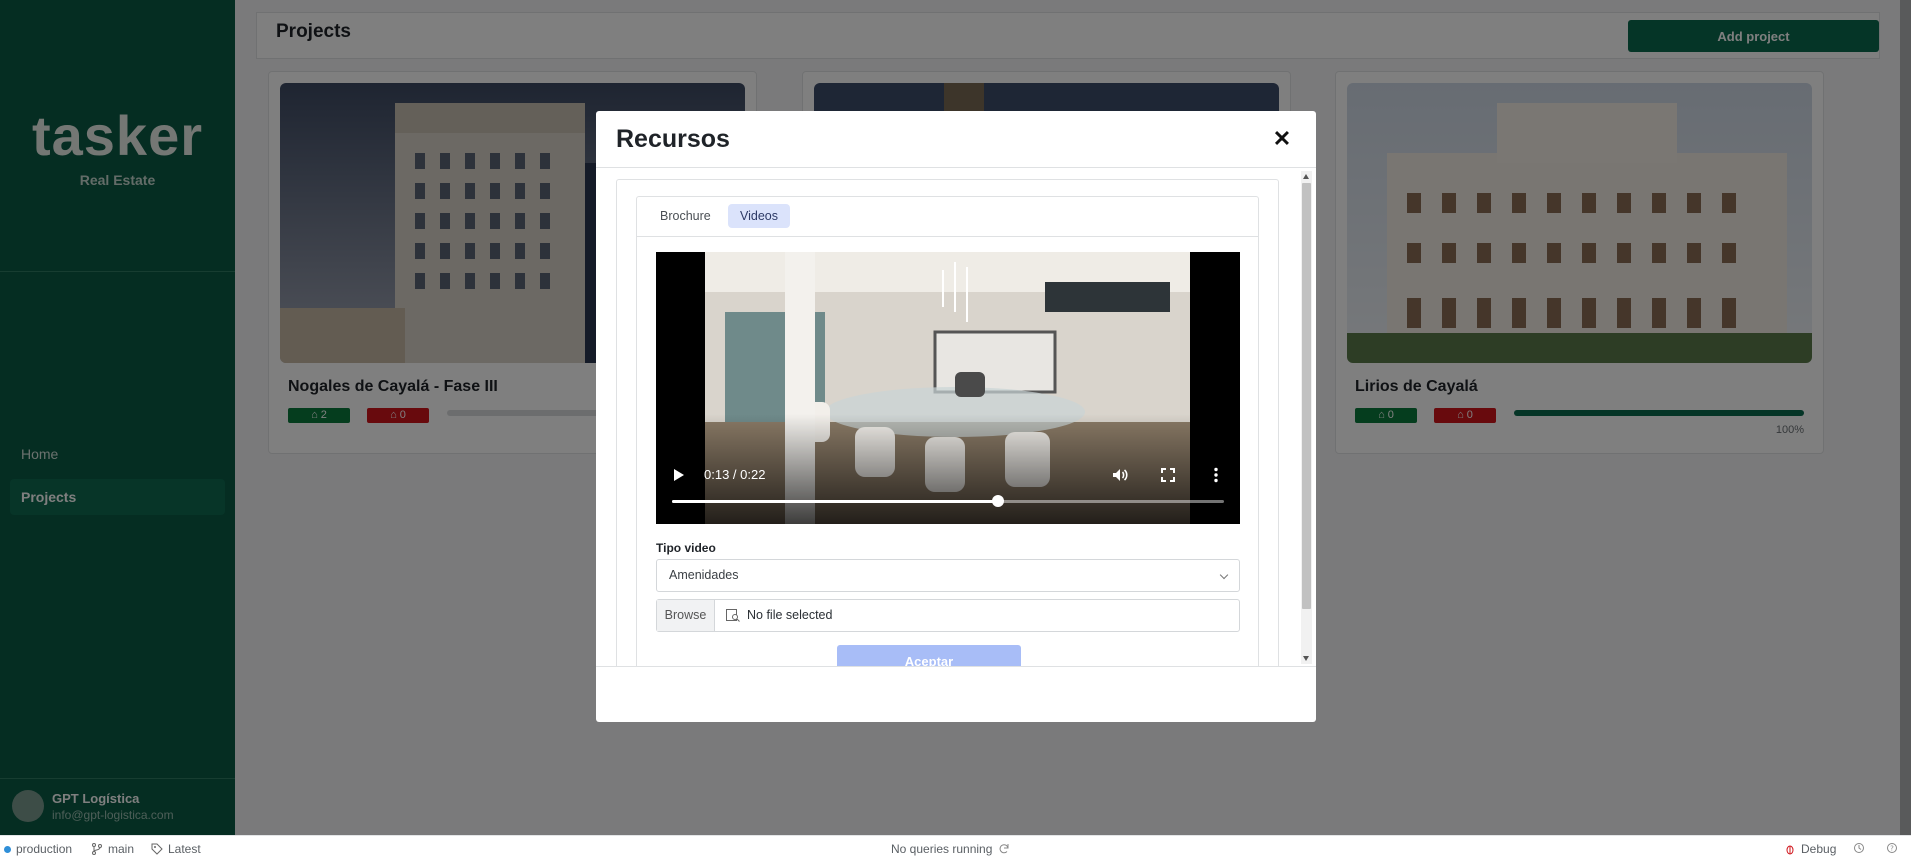 This screenshot has height=860, width=1911. I want to click on browse-button: Browse, so click(686, 615).